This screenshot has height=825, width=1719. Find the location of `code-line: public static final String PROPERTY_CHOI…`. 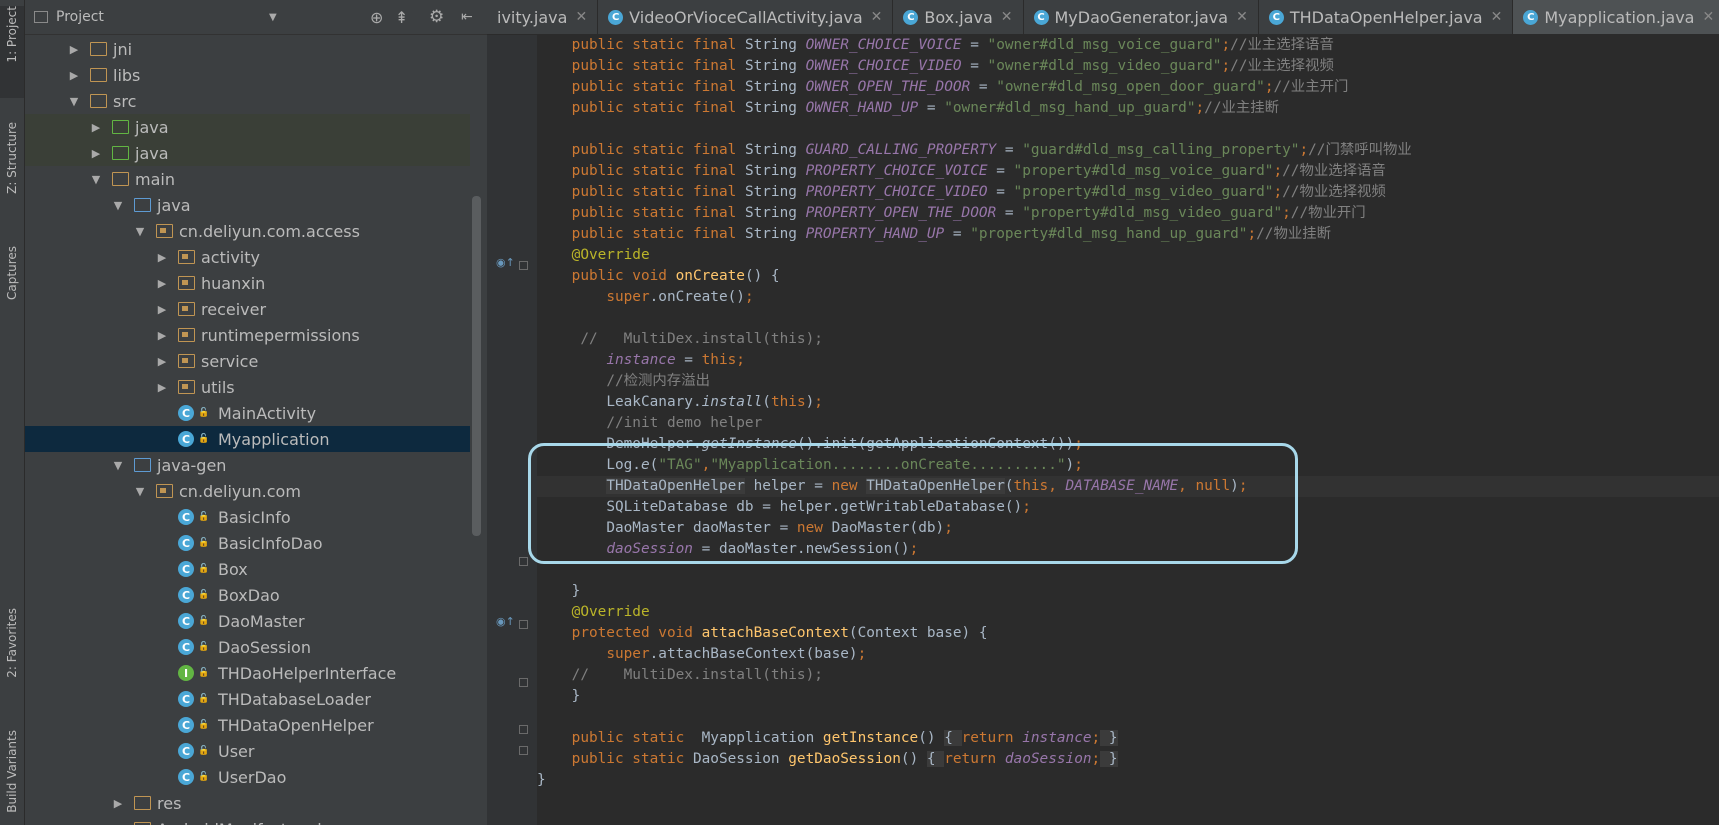

code-line: public static final String PROPERTY_CHOI… is located at coordinates (1128, 192).